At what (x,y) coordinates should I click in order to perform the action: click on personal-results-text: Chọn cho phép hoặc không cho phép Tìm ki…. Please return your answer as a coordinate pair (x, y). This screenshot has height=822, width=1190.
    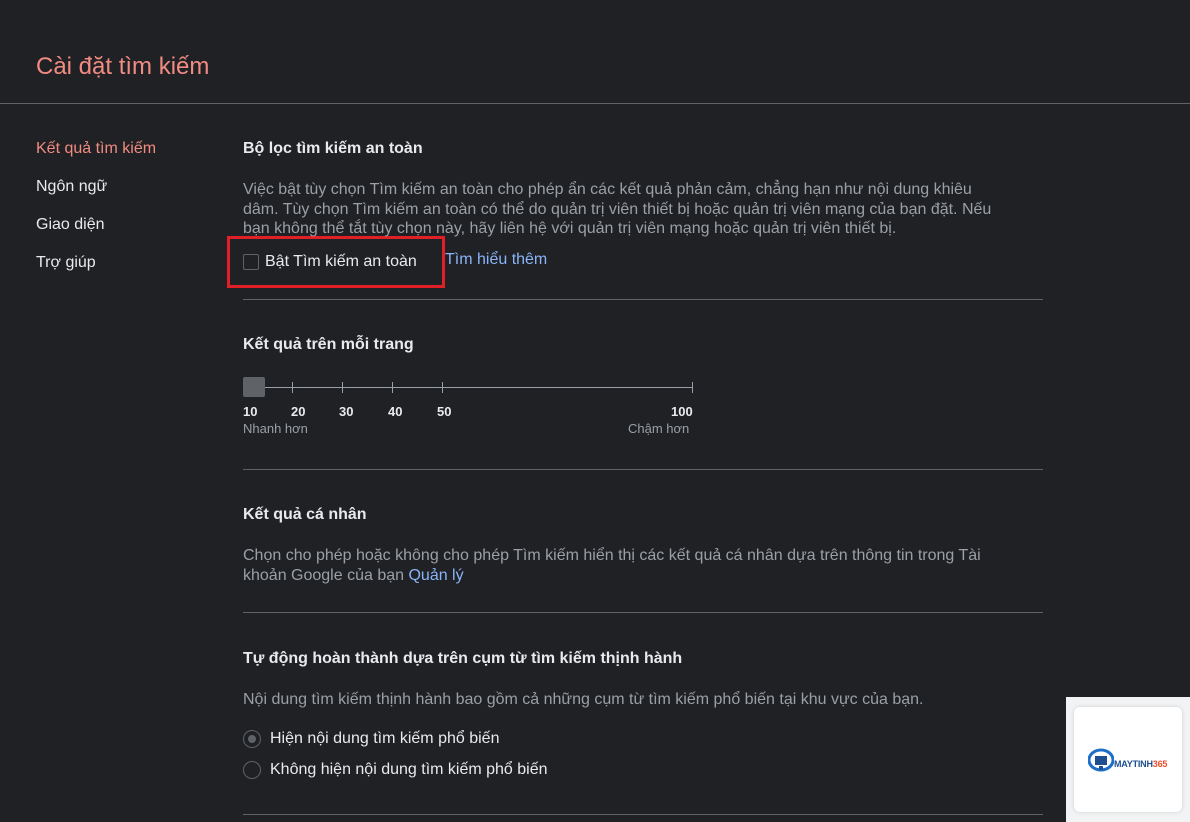
    Looking at the image, I should click on (612, 565).